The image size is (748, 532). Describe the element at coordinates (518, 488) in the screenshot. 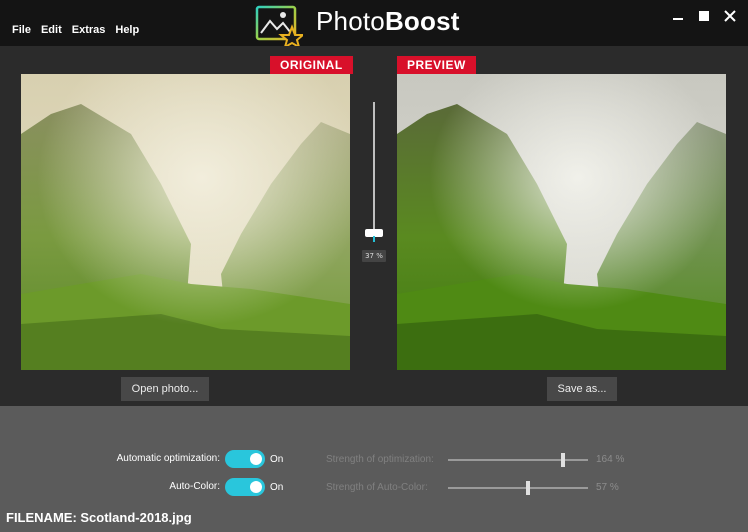

I see `autocolor-strength-slider` at that location.